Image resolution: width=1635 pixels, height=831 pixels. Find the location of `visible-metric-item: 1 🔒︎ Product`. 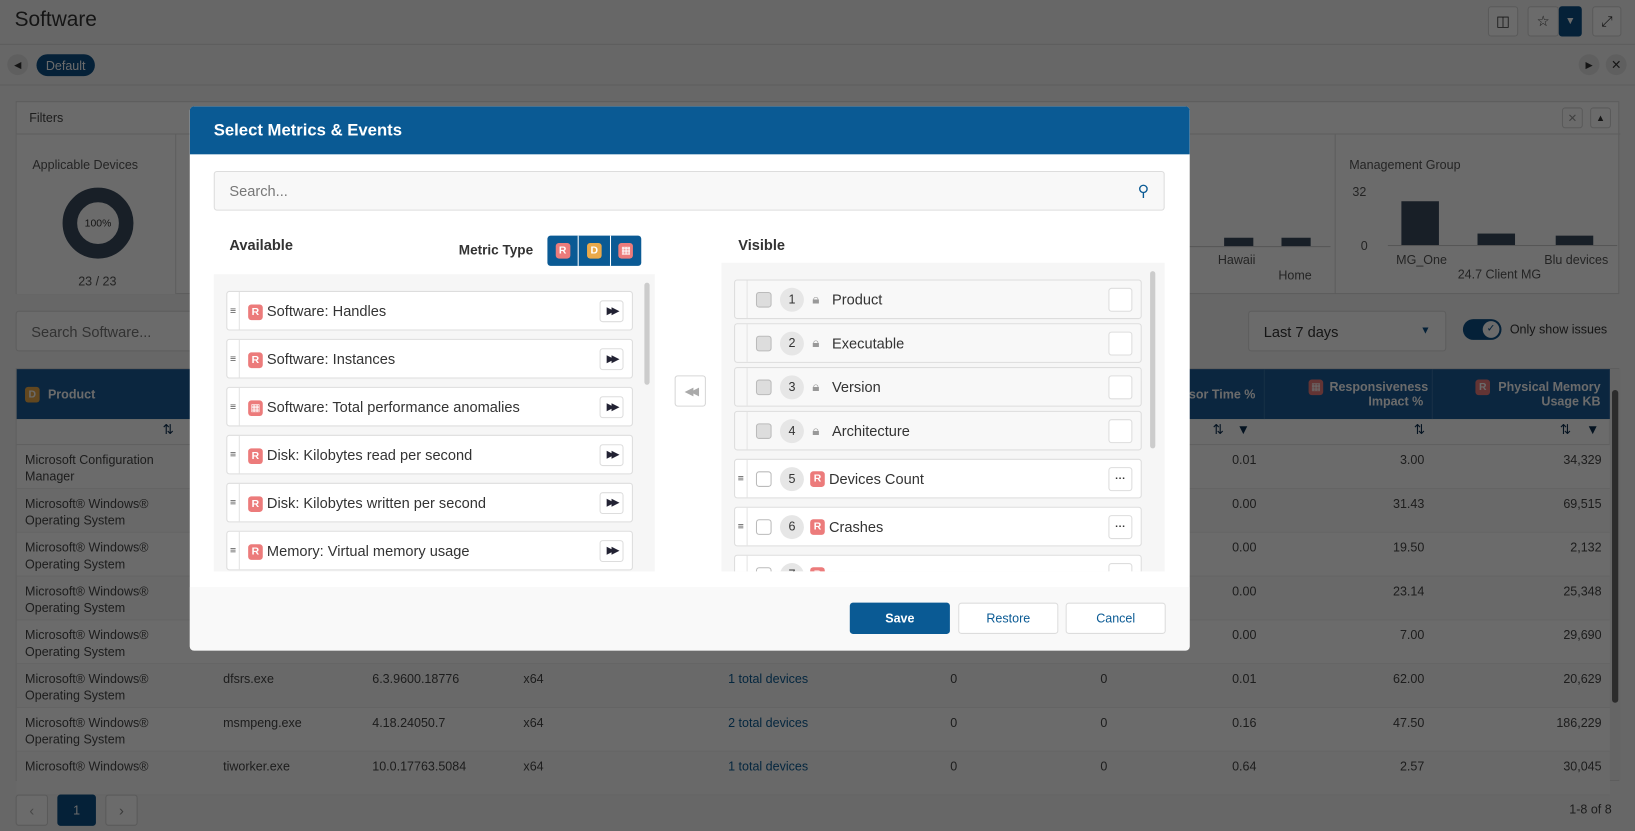

visible-metric-item: 1 🔒︎ Product is located at coordinates (938, 299).